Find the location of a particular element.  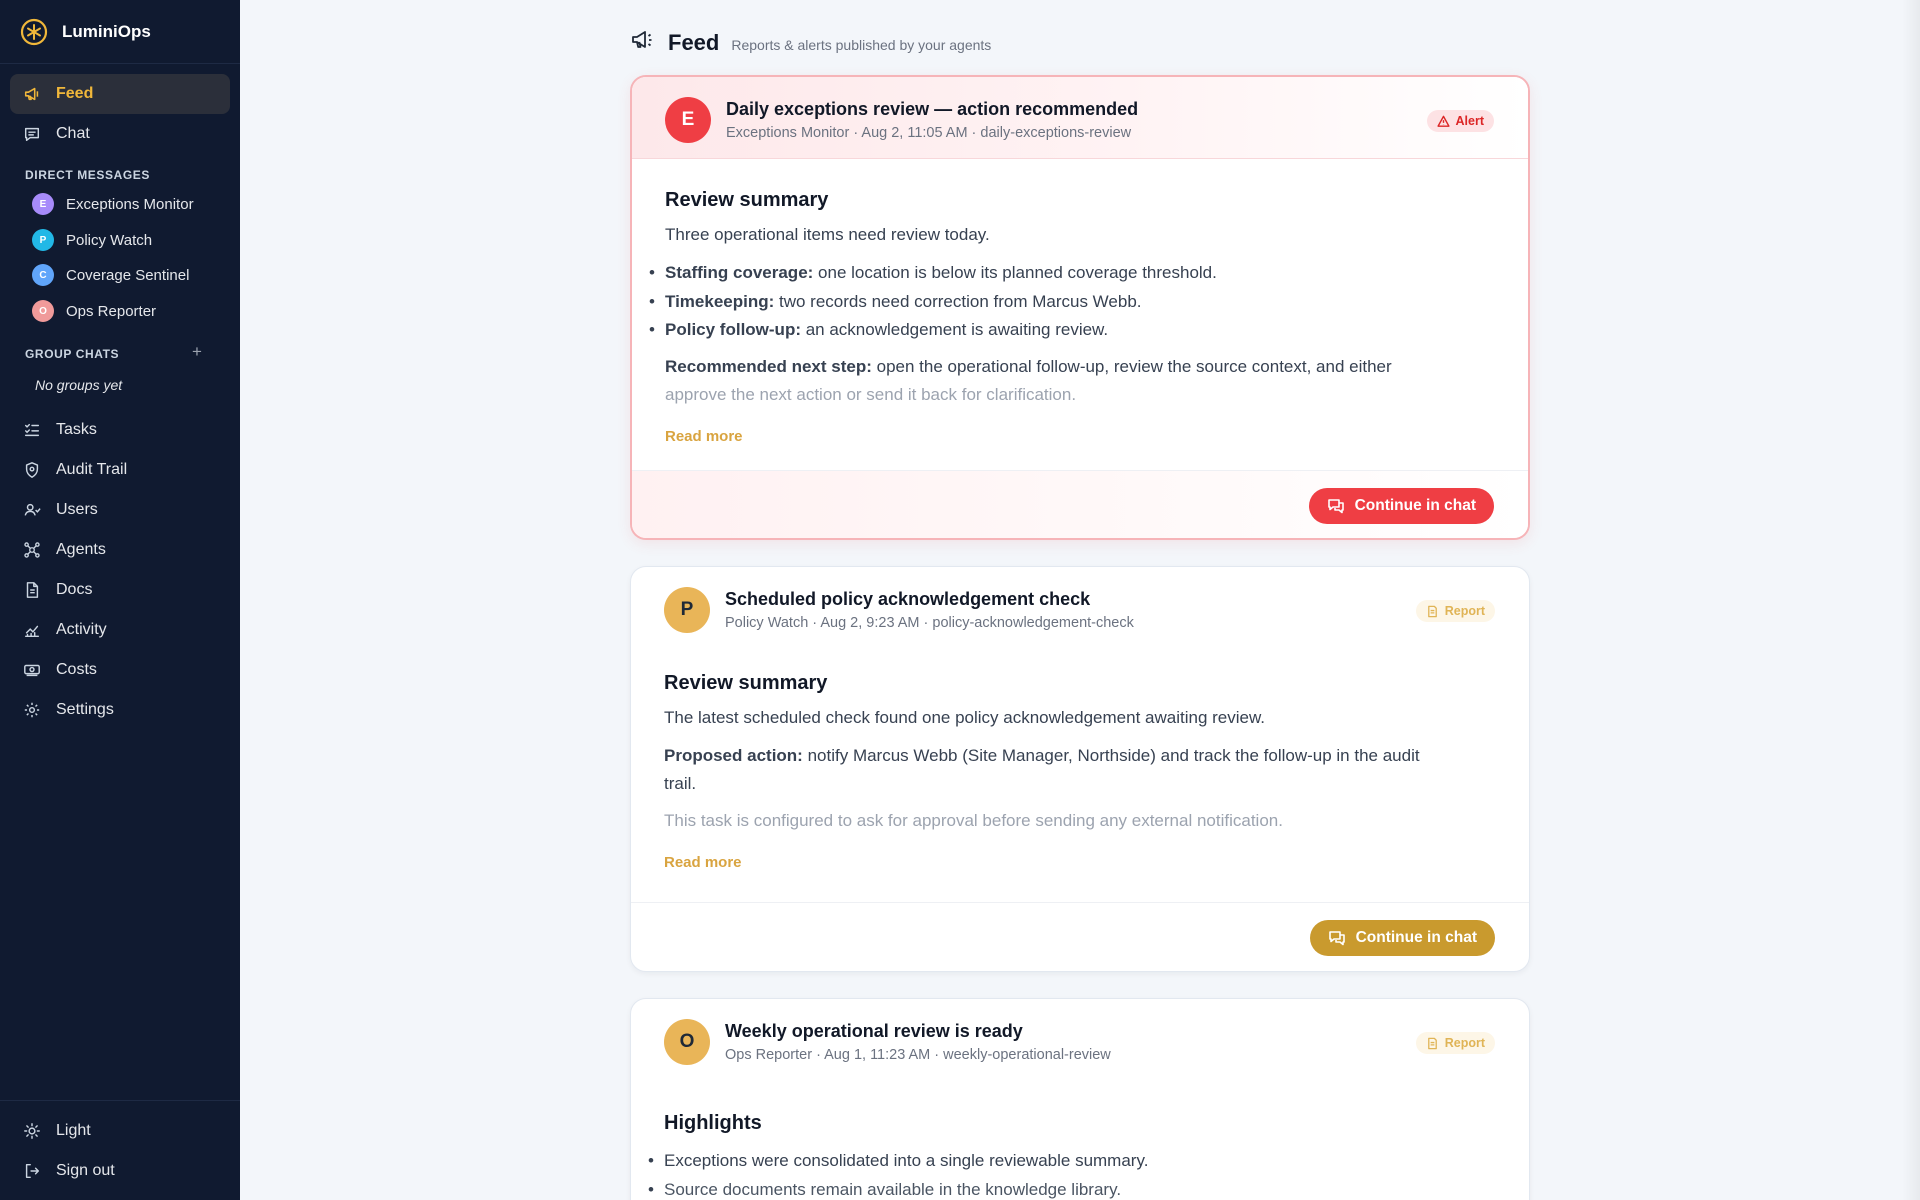

status-badge: Alert is located at coordinates (1460, 121).